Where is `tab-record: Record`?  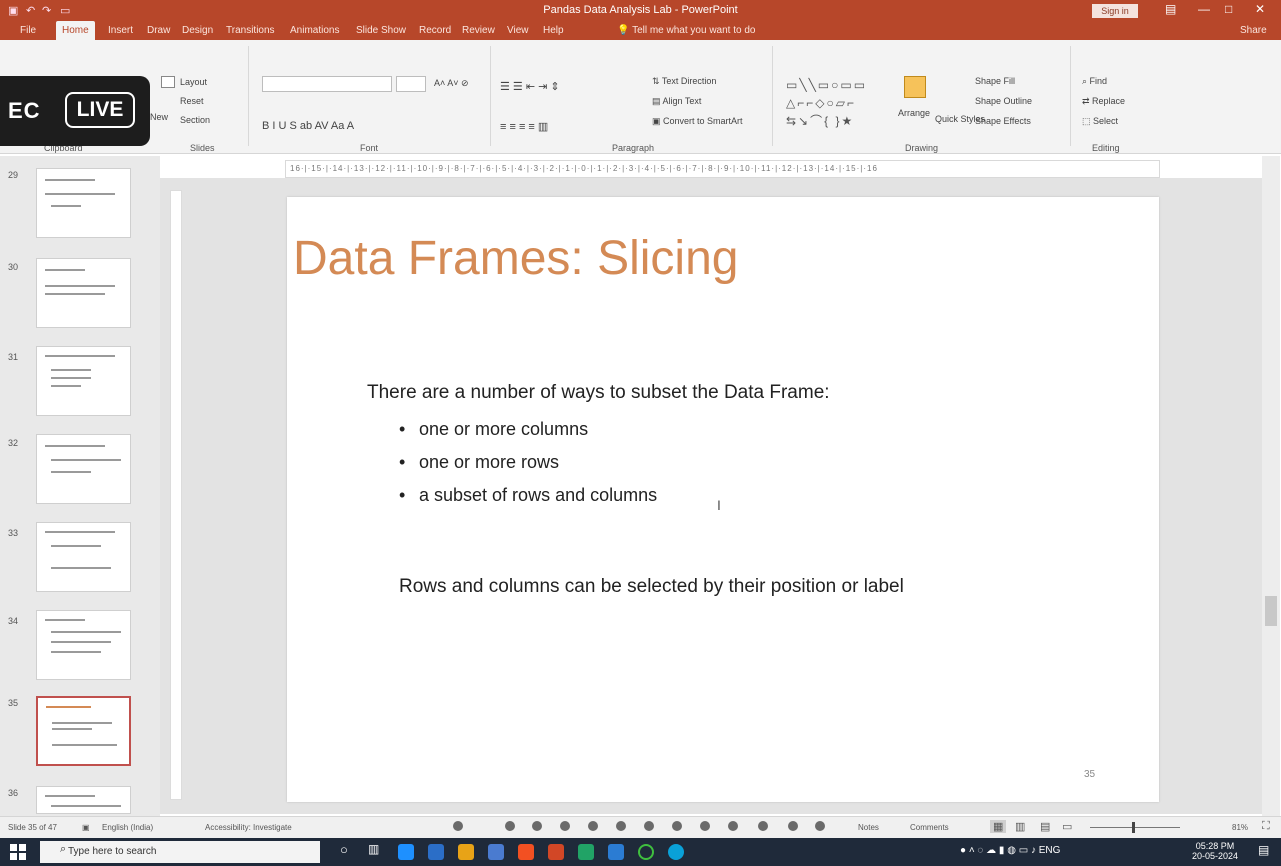 tab-record: Record is located at coordinates (435, 30).